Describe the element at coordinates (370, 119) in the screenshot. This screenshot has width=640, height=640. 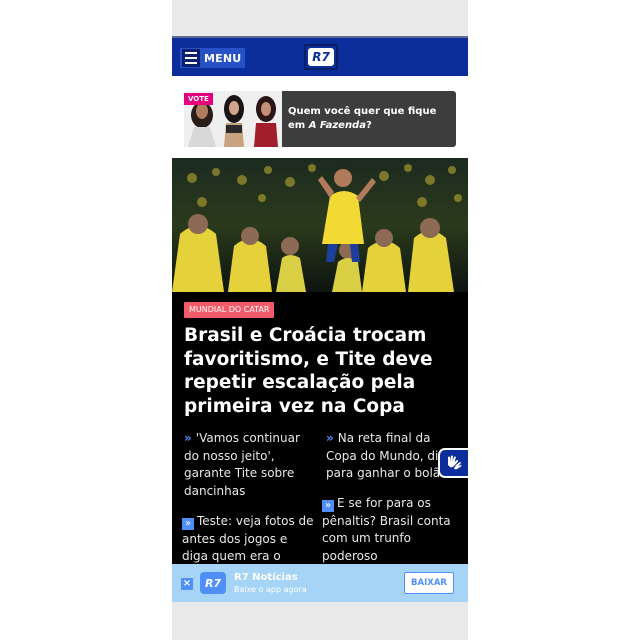
I see `vote-question: Quem você quer que fique em A Fazenda?` at that location.